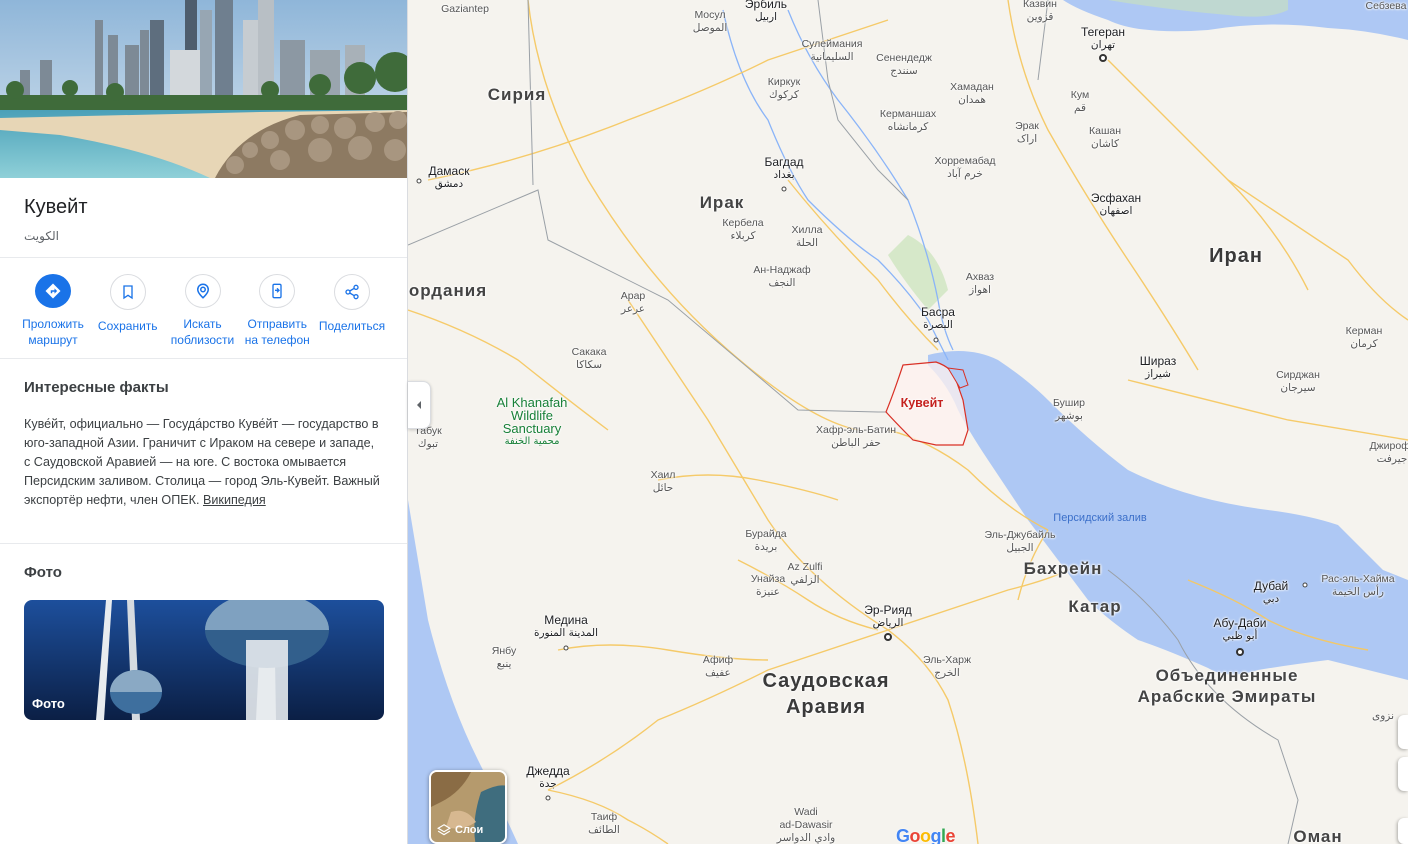 The image size is (1408, 844). Describe the element at coordinates (1403, 774) in the screenshot. I see `zoom-in-button-partial` at that location.